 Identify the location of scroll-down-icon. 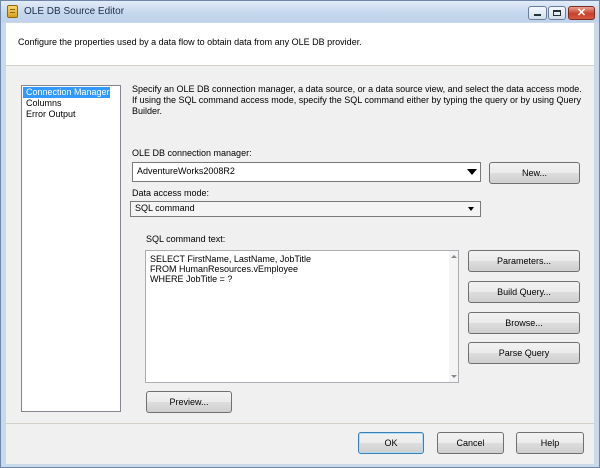
(454, 376).